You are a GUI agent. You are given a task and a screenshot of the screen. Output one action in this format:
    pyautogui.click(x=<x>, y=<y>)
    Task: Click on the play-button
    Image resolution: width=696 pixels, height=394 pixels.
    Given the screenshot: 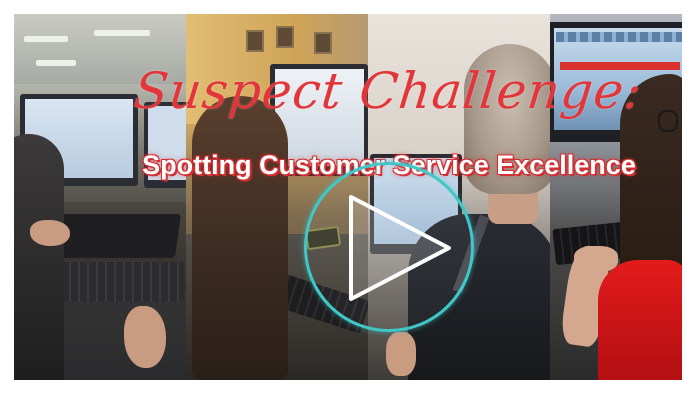 What is the action you would take?
    pyautogui.click(x=389, y=247)
    